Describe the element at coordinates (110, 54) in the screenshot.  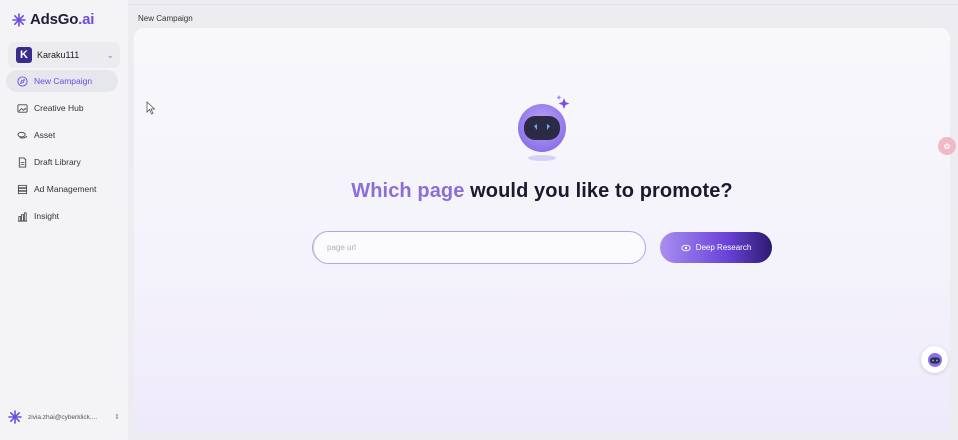
I see `chevron-down-icon: ⌄` at that location.